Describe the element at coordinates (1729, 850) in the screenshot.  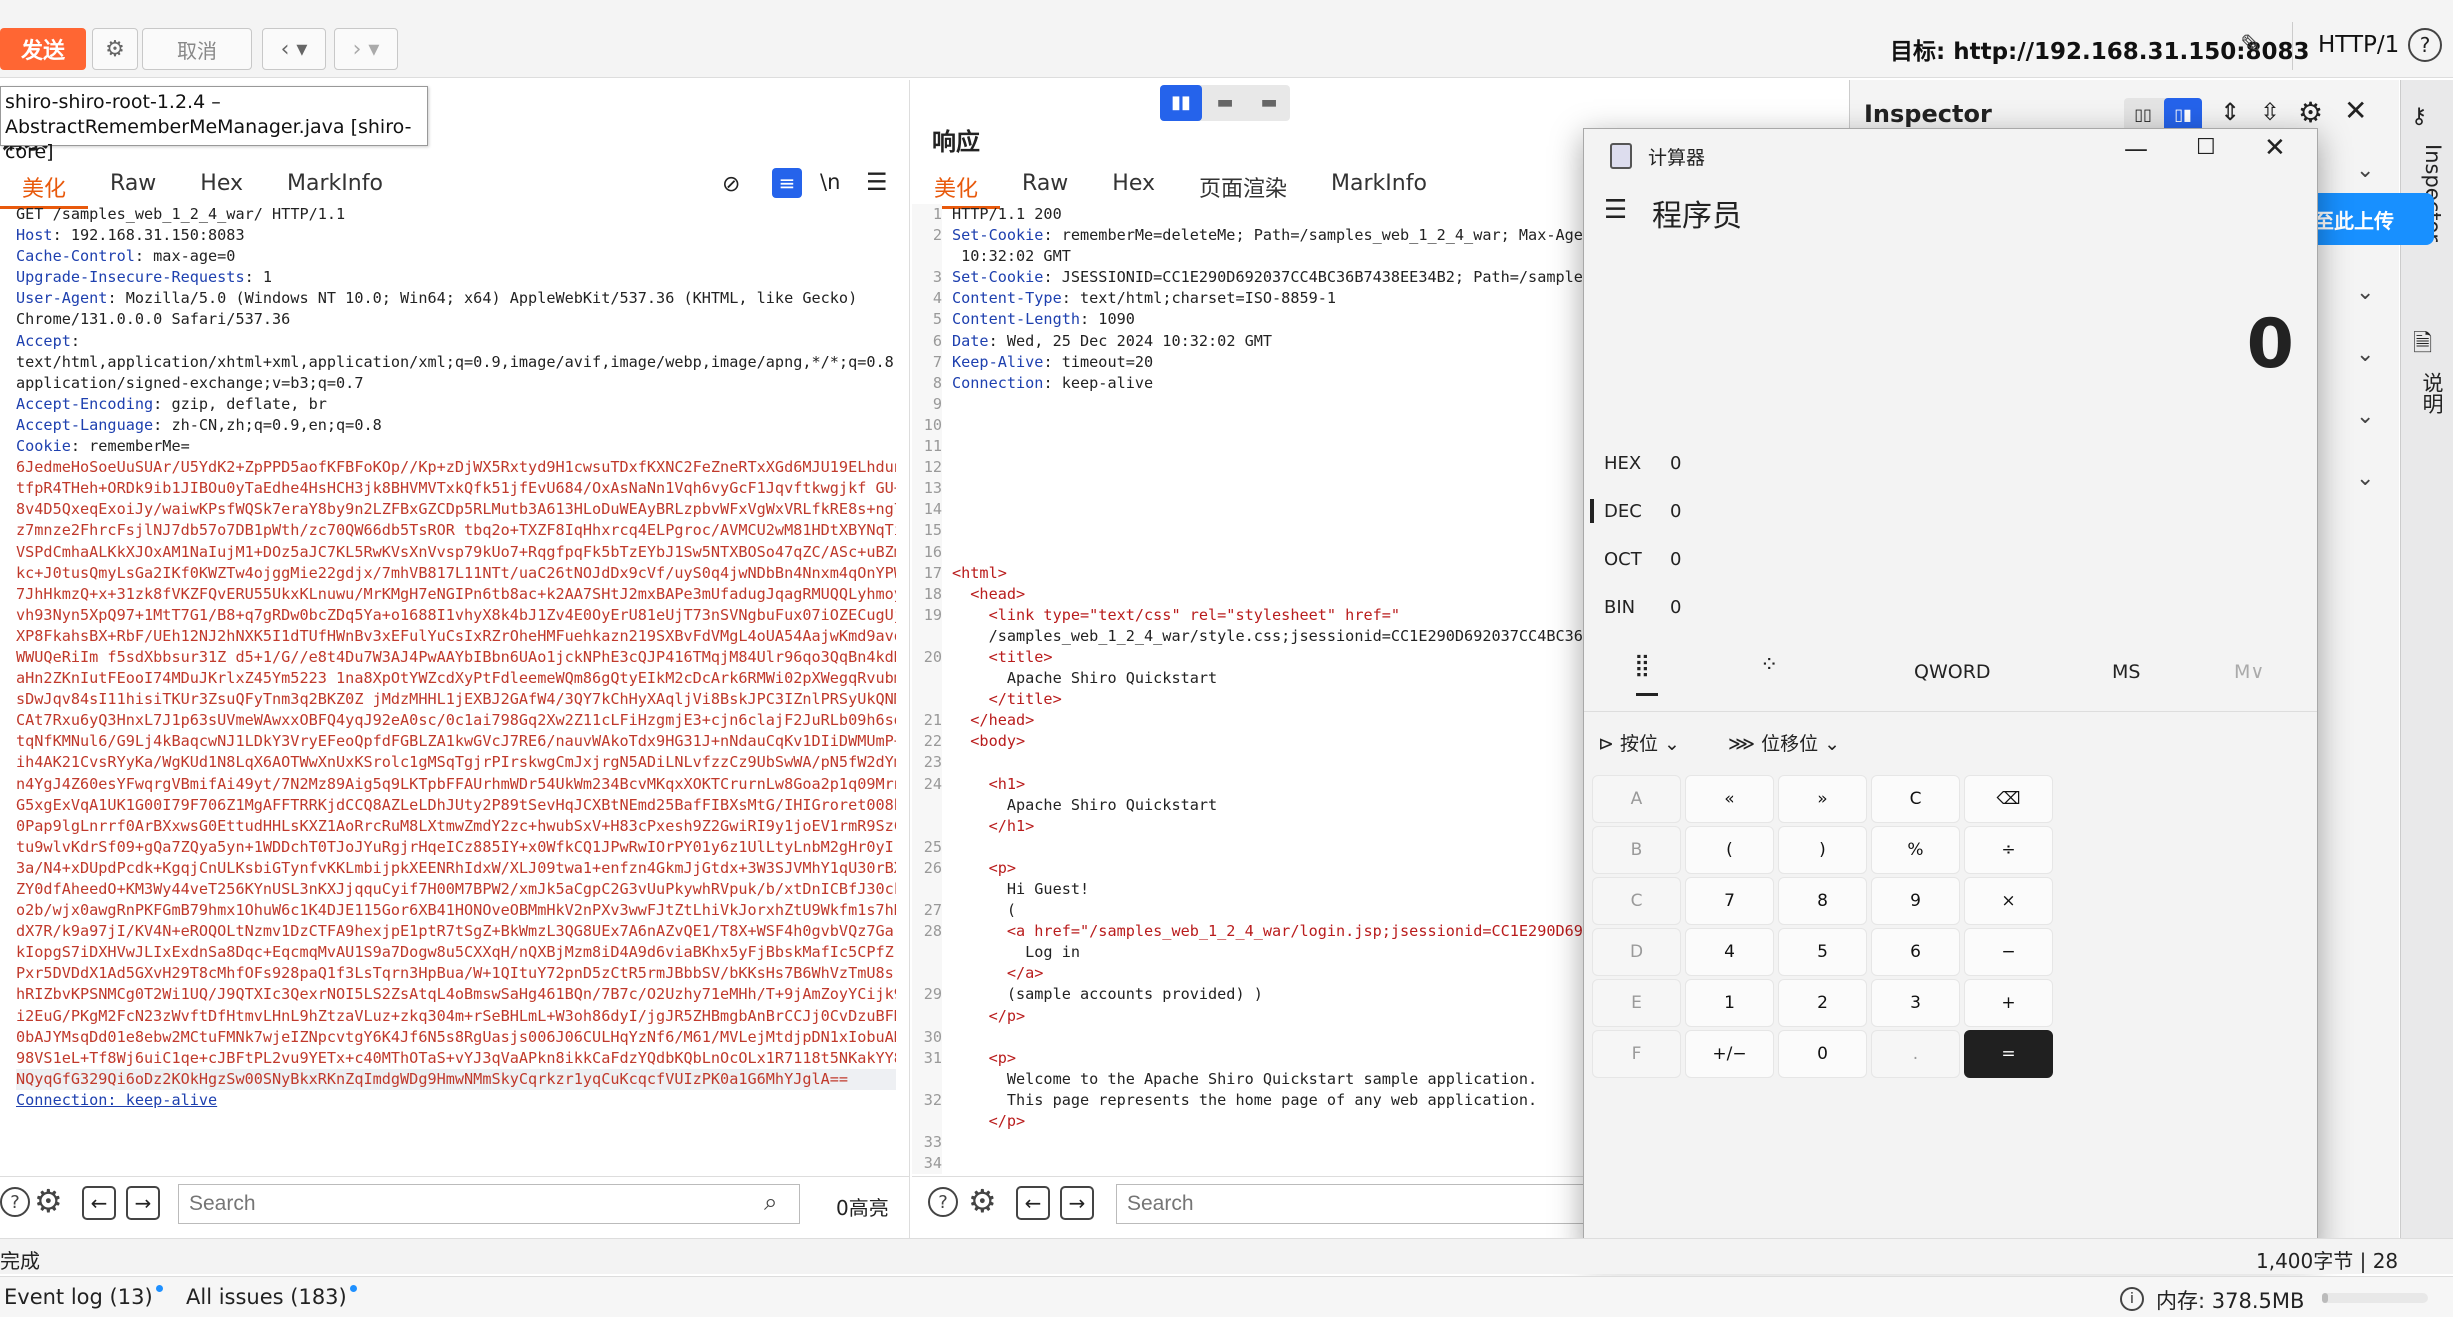
I see `calc-key: (` at that location.